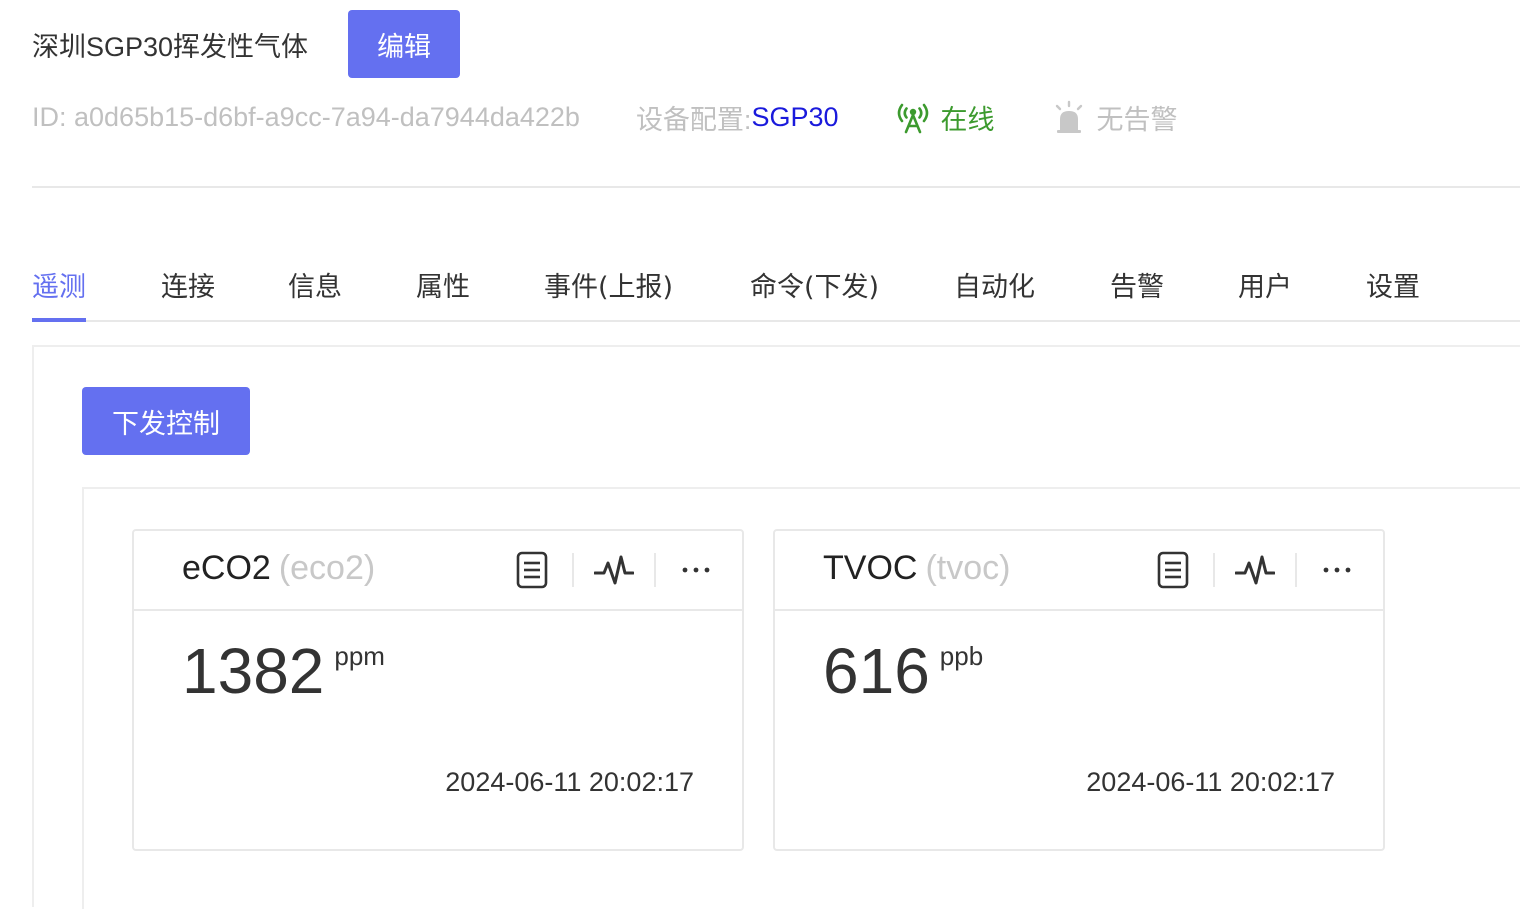  What do you see at coordinates (315, 284) in the screenshot?
I see `tab-info: 信息` at bounding box center [315, 284].